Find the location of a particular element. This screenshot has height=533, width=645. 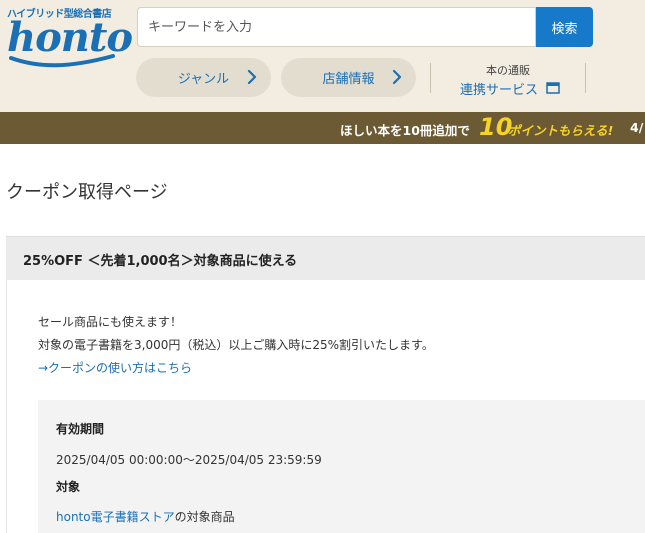

linked-services-link: 本の通販 連携サービス is located at coordinates (510, 80).